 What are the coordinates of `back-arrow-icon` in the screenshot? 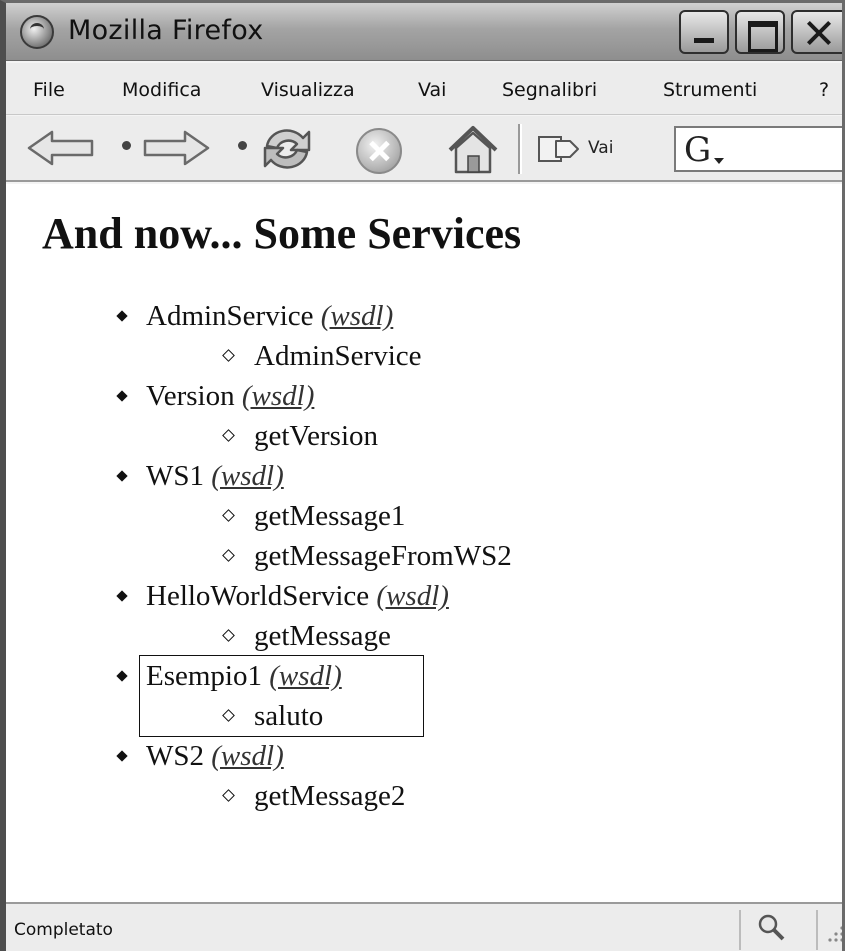 It's located at (61, 148).